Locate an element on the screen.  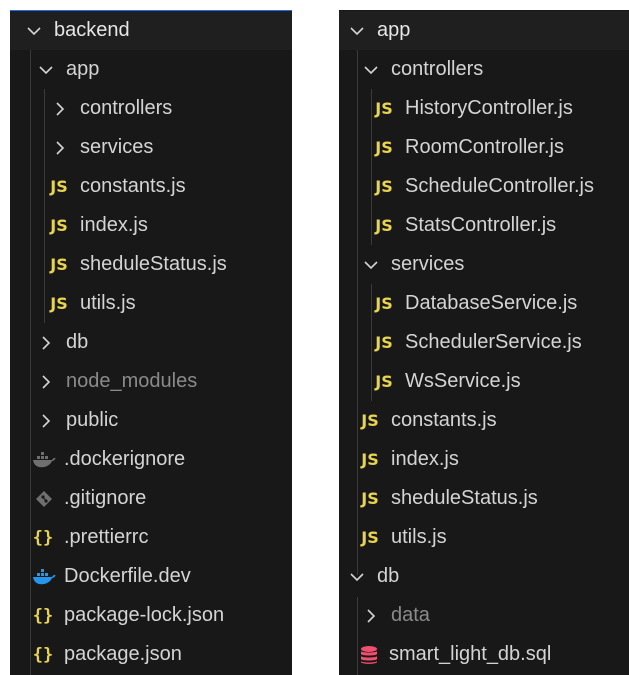
file-label: .gitignore is located at coordinates (105, 498).